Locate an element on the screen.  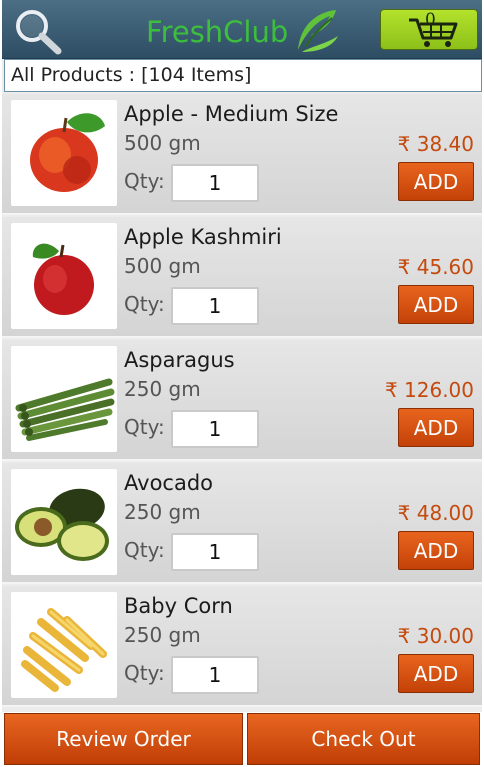
product-price: ₹ 126.00 is located at coordinates (429, 390).